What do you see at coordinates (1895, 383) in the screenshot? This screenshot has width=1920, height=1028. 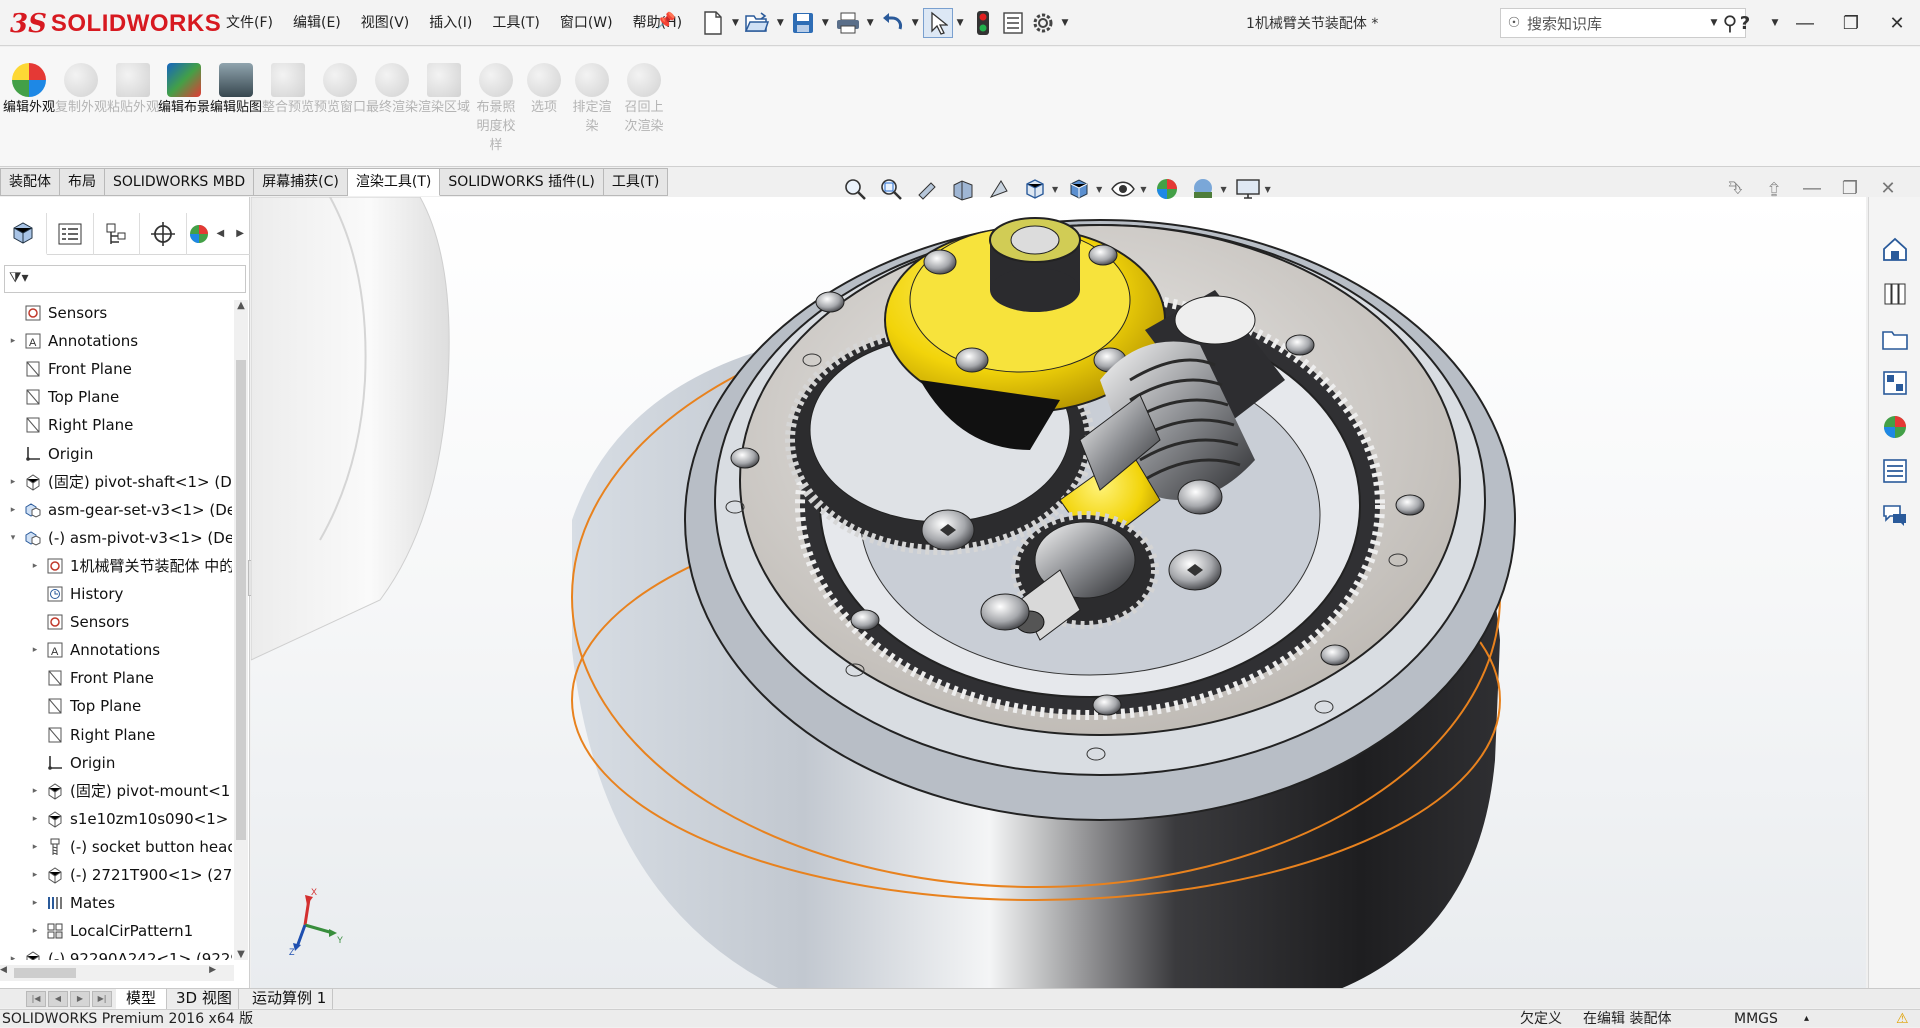 I see `view-palette-icon` at bounding box center [1895, 383].